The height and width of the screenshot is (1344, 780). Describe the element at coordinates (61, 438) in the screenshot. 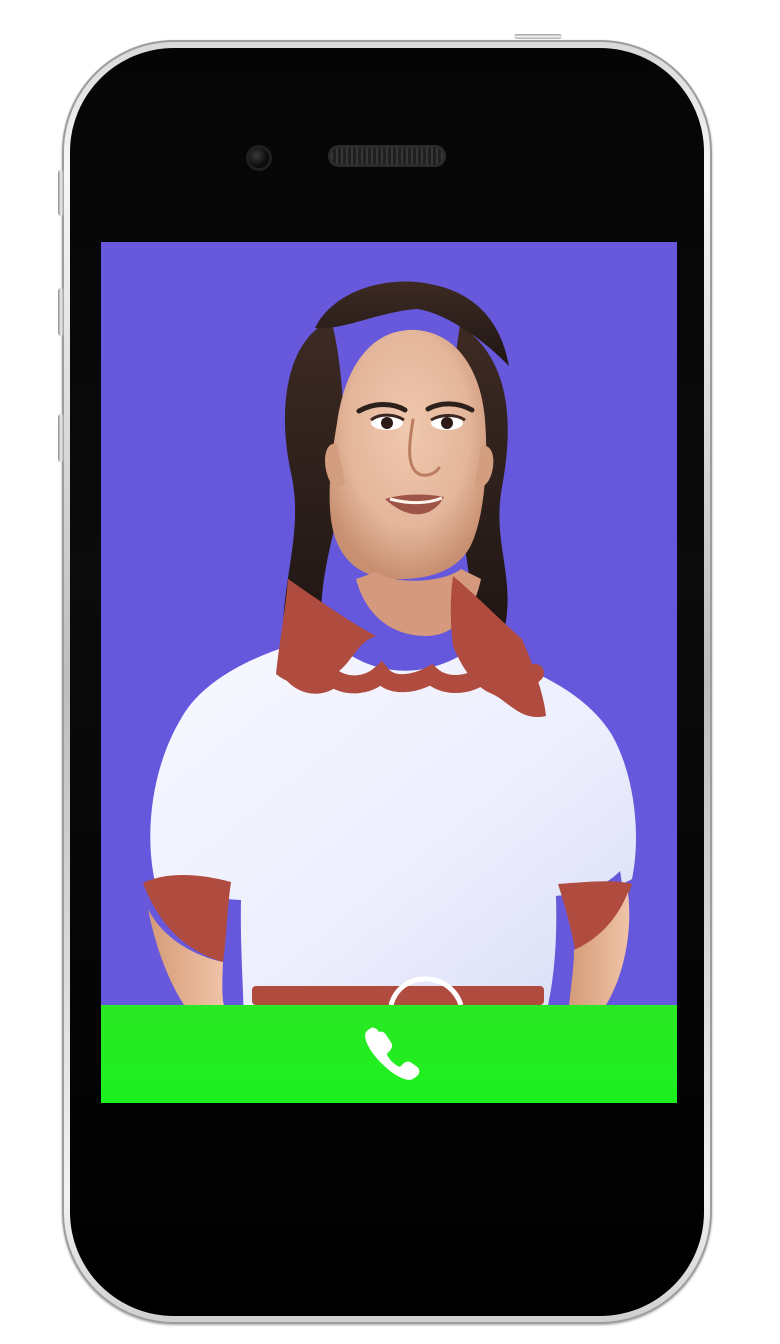

I see `volume-down-button` at that location.